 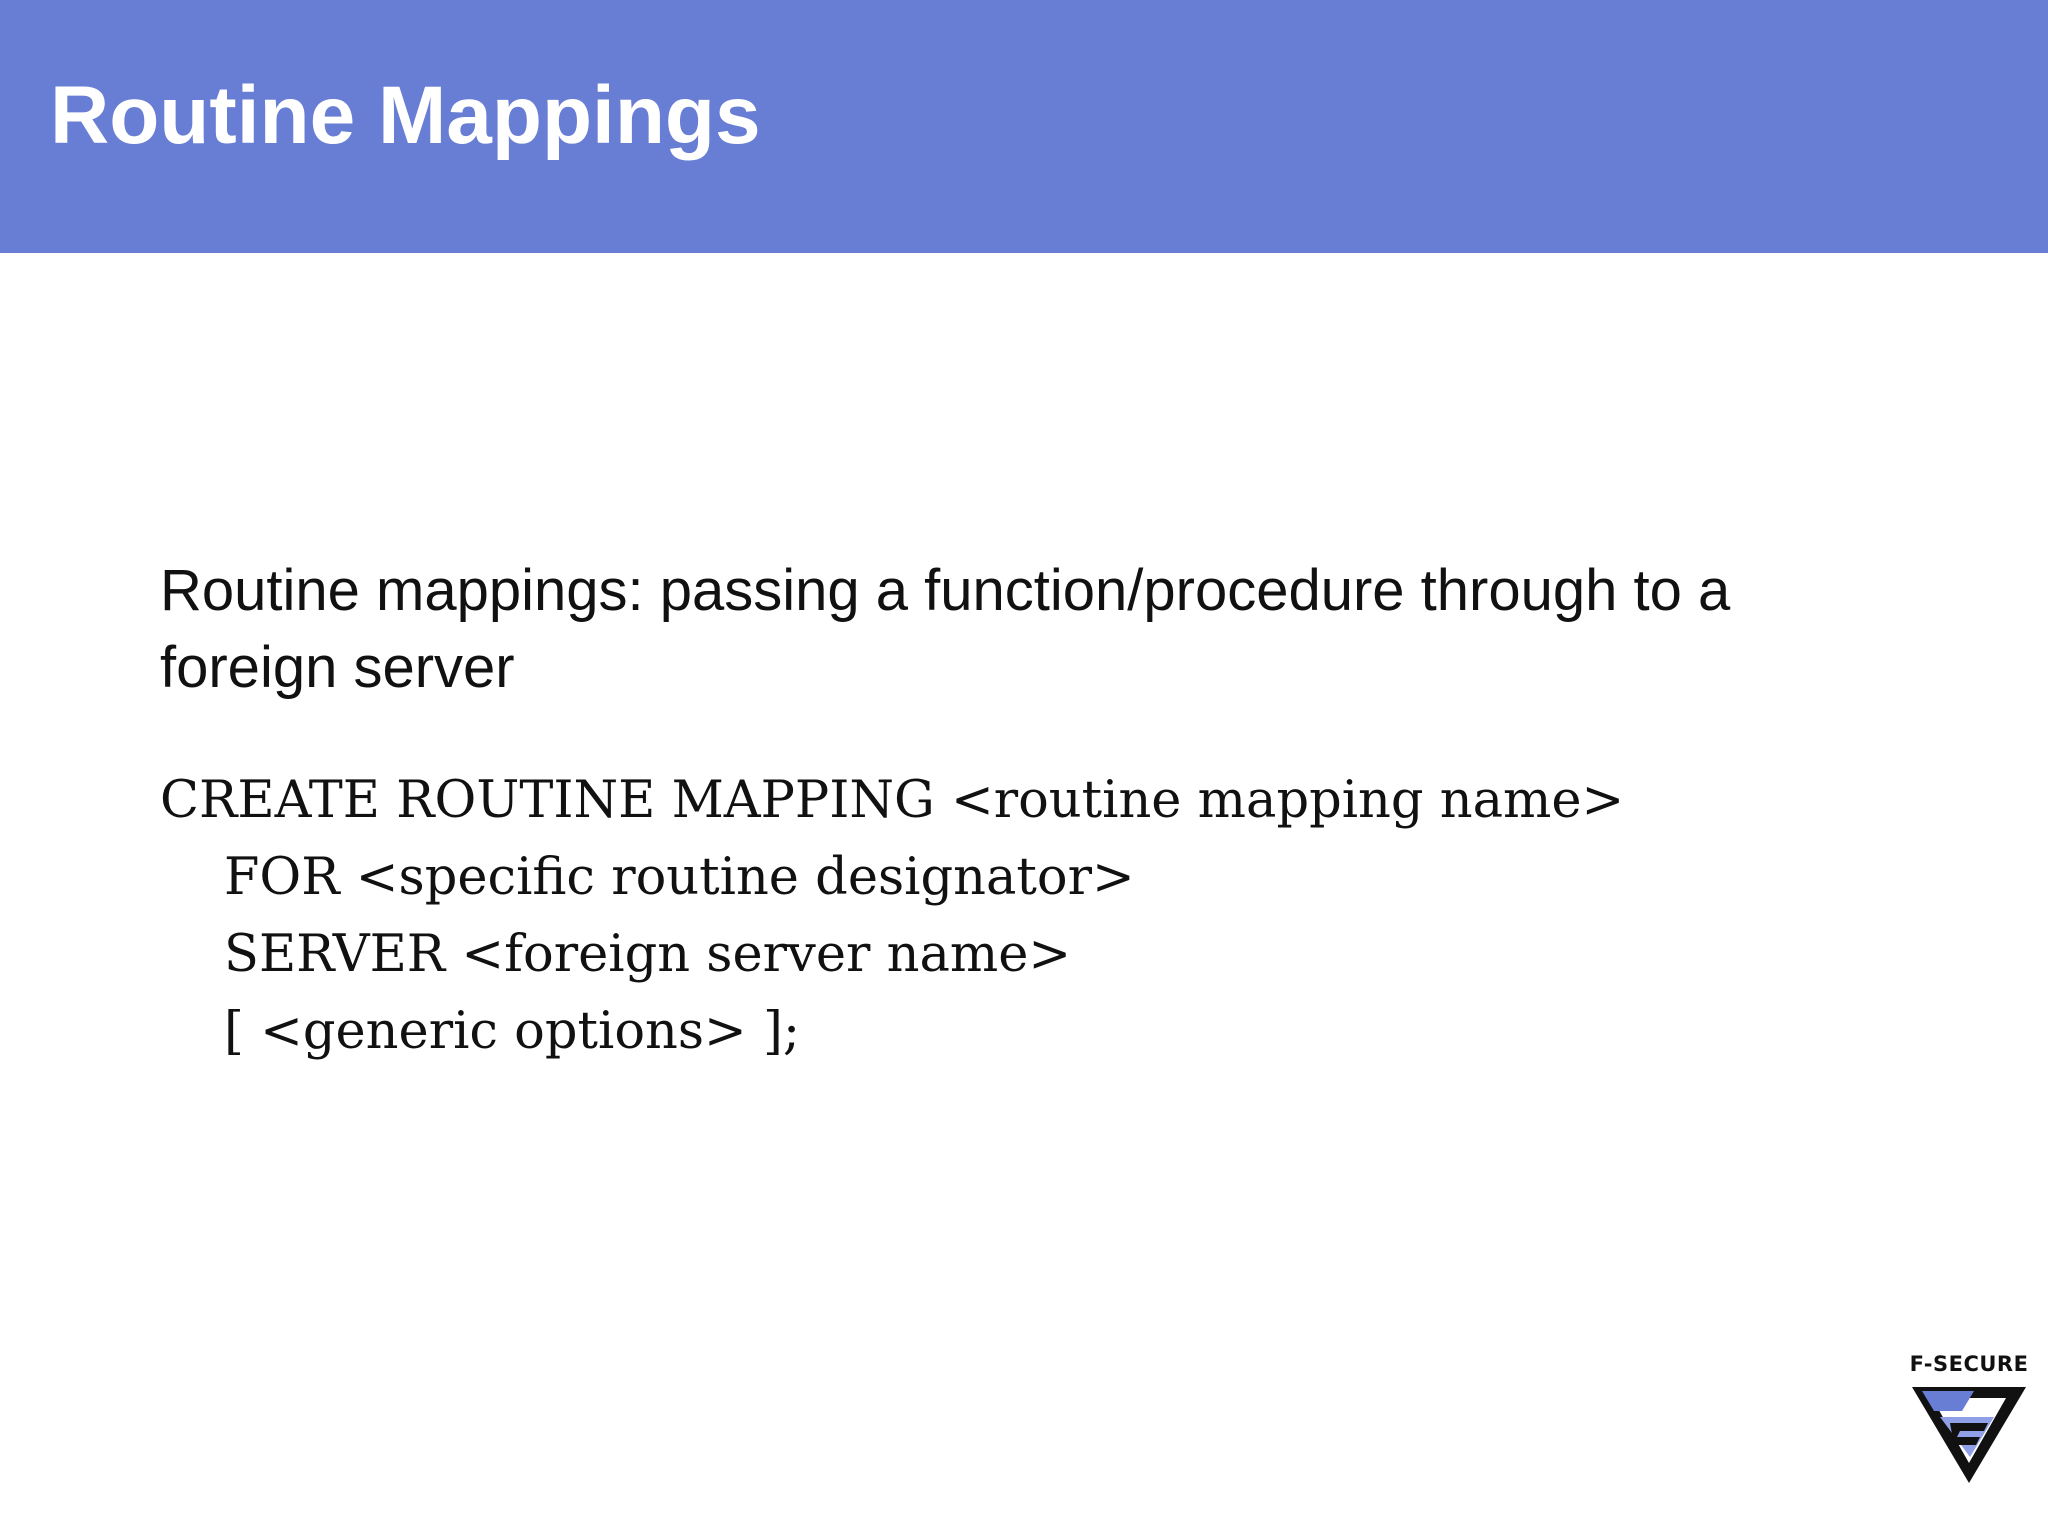 I want to click on slide-title: Routine Mappings, so click(x=405, y=115).